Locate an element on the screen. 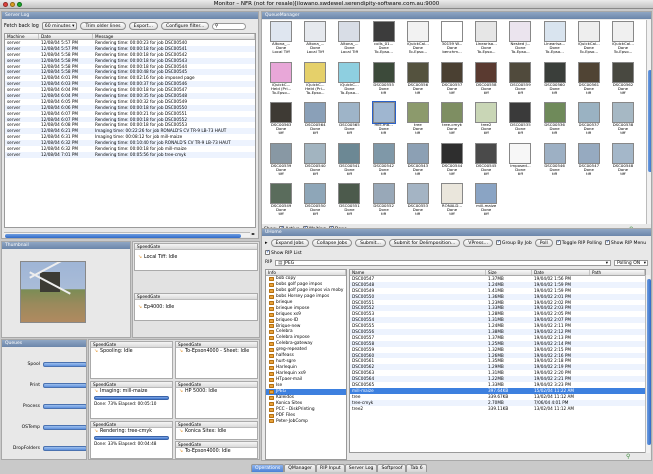 The image size is (653, 474). job-thumbnail: DSC00536 Done tiff is located at coordinates (555, 121).